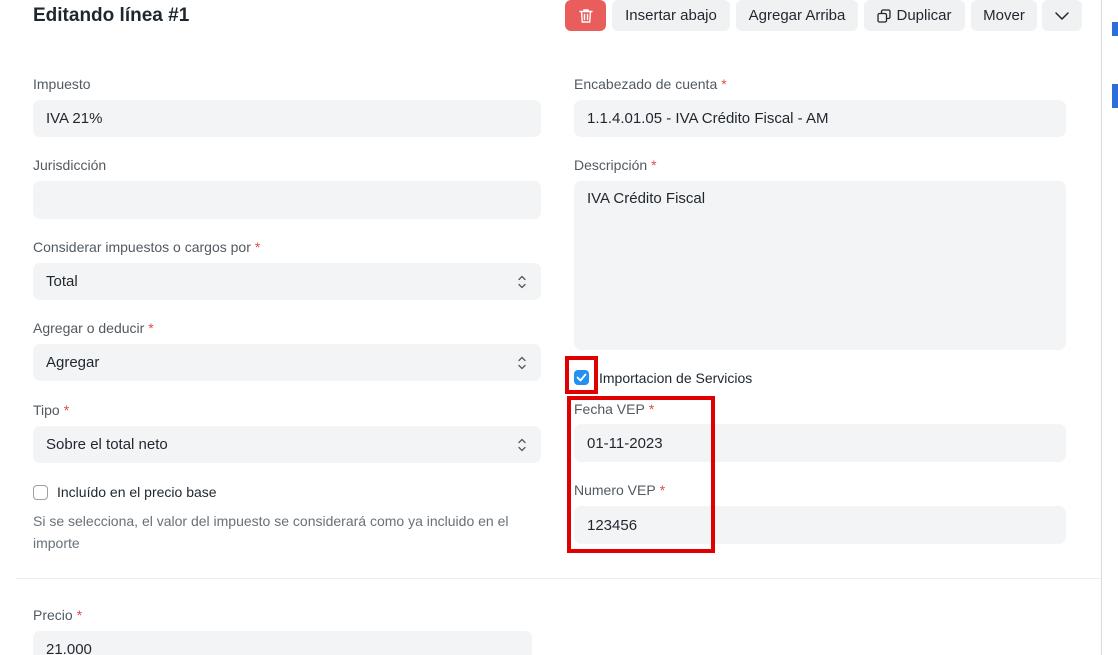 Image resolution: width=1118 pixels, height=655 pixels. What do you see at coordinates (646, 198) in the screenshot?
I see `descripcion-value: IVA Crédito Fiscal` at bounding box center [646, 198].